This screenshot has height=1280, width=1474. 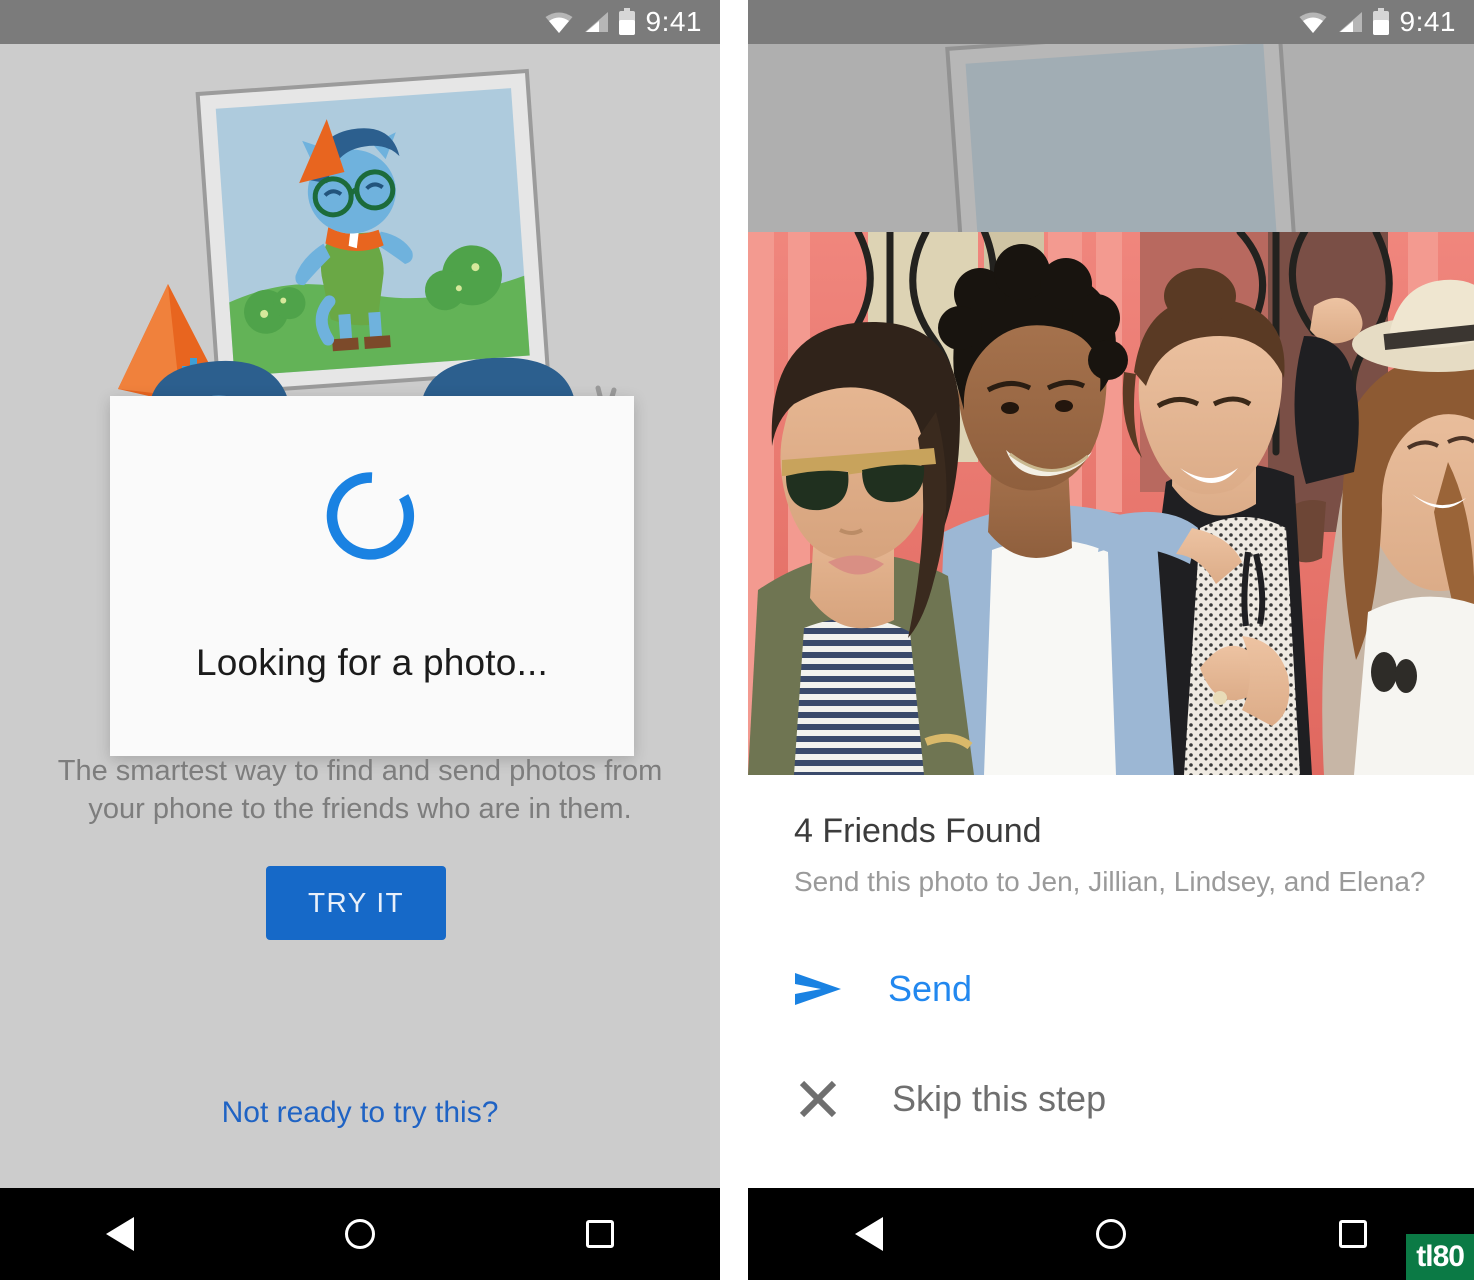 I want to click on friends-found-title: 4 Friends Found, so click(x=918, y=831).